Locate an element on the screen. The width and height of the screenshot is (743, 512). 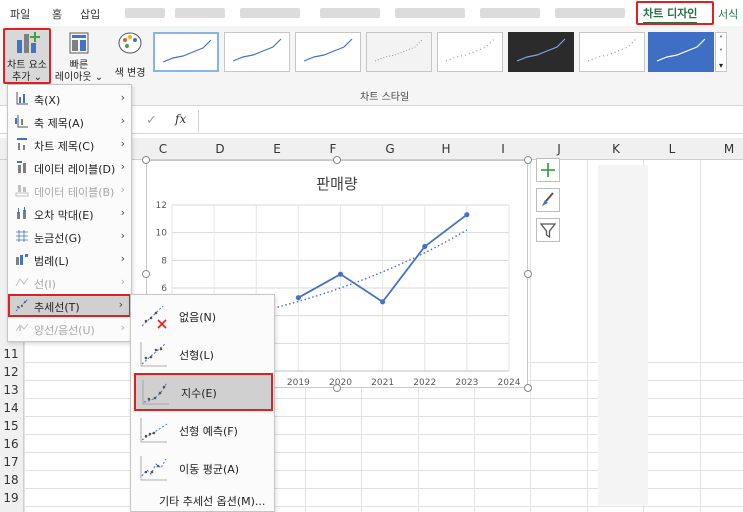
submenu-item-label: 지수(E) is located at coordinates (199, 393).